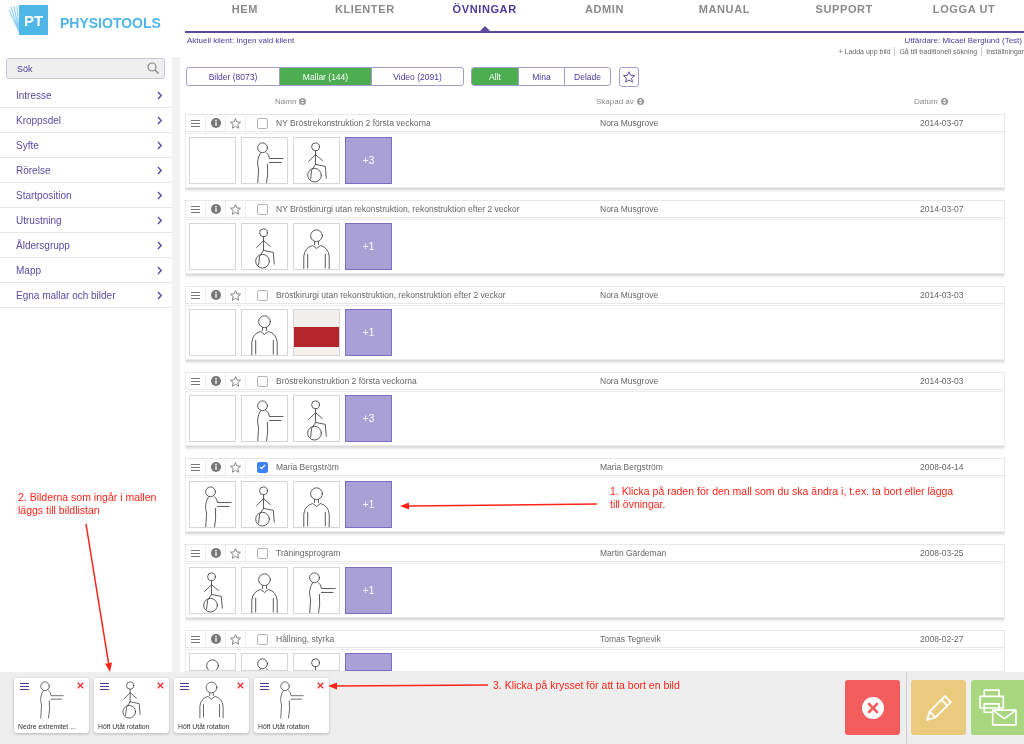 The height and width of the screenshot is (744, 1024). Describe the element at coordinates (724, 15) in the screenshot. I see `nav-link: MANUAL` at that location.